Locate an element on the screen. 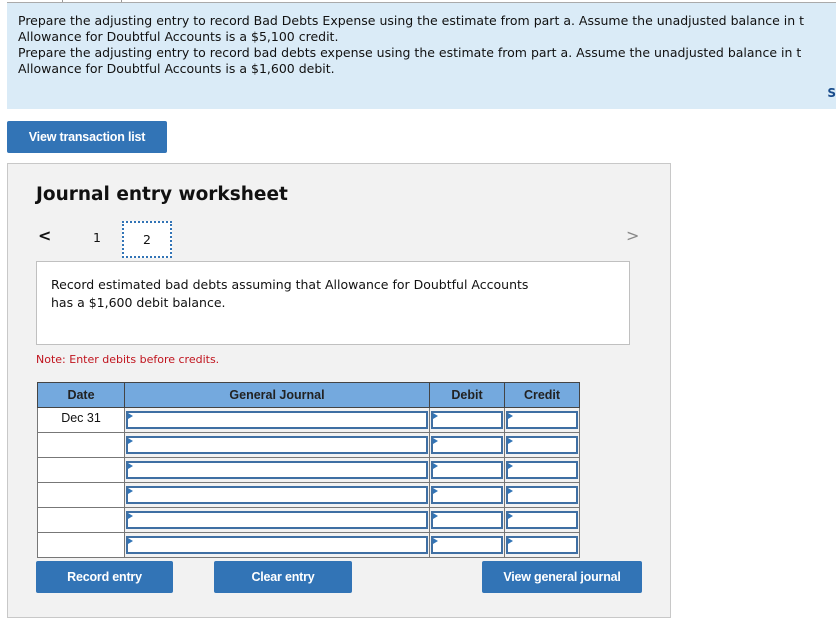  date-cell: Dec 31 is located at coordinates (81, 420).